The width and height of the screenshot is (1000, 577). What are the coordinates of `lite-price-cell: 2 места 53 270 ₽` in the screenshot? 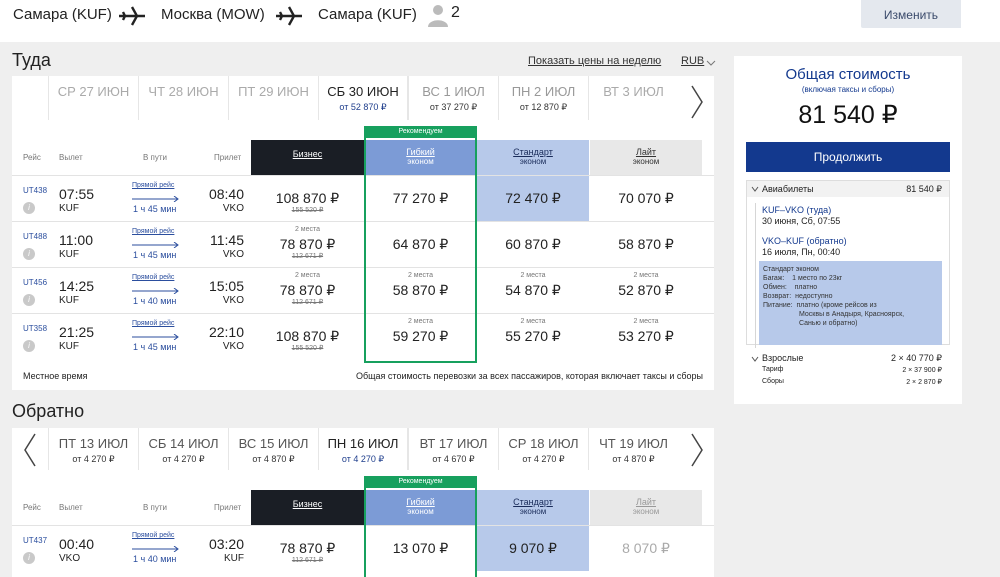 It's located at (646, 336).